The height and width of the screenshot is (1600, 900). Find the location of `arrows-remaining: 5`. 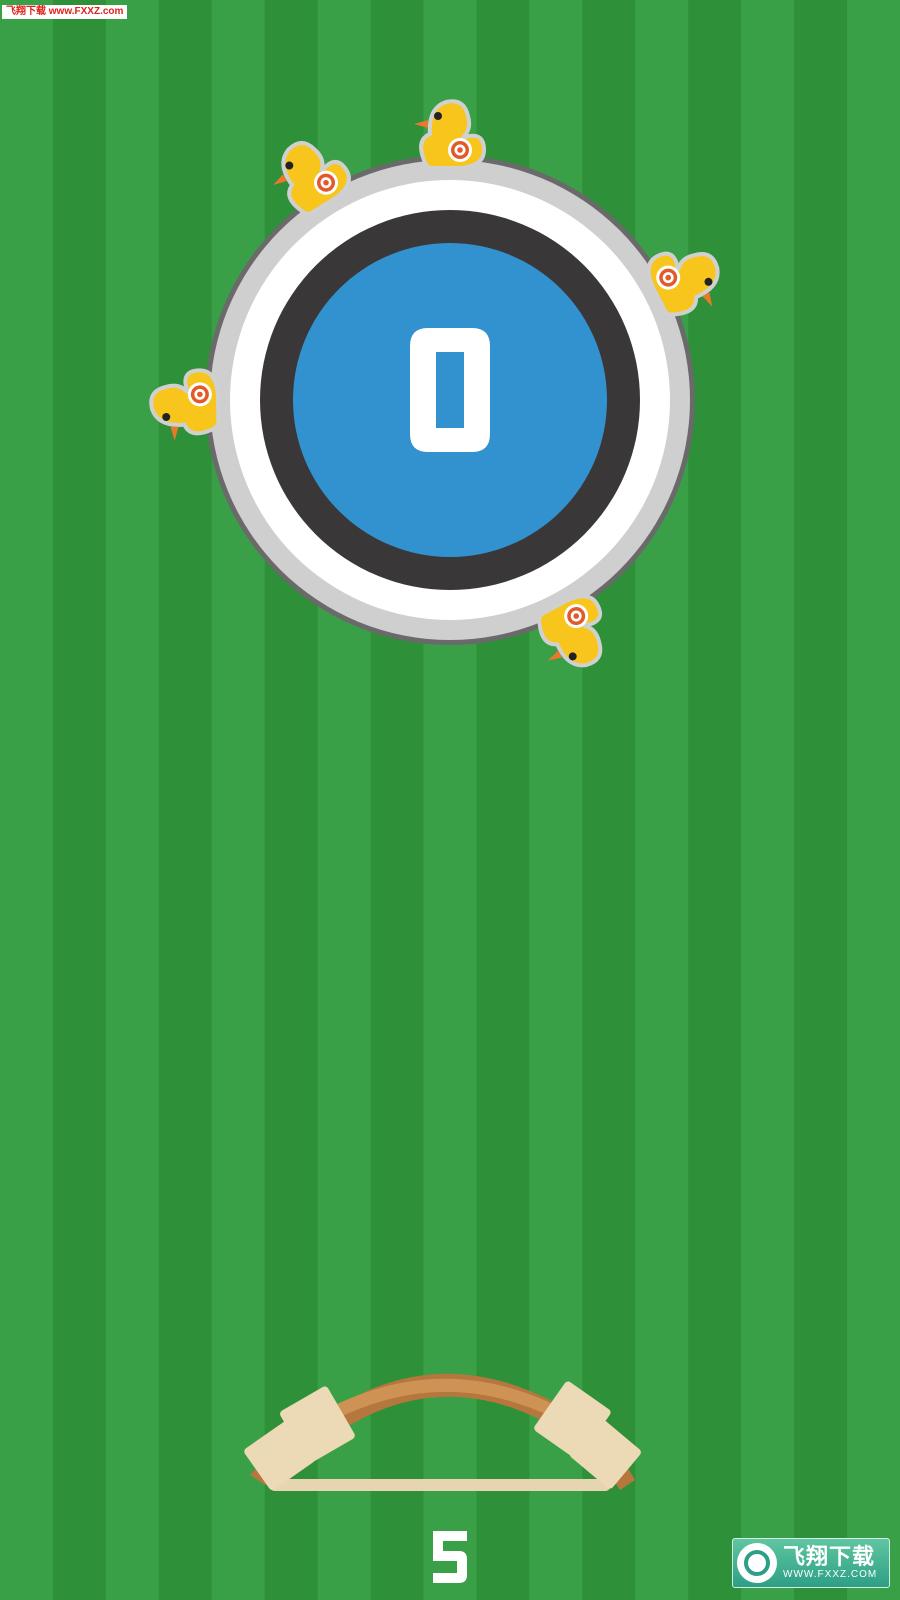

arrows-remaining: 5 is located at coordinates (450, 1557).